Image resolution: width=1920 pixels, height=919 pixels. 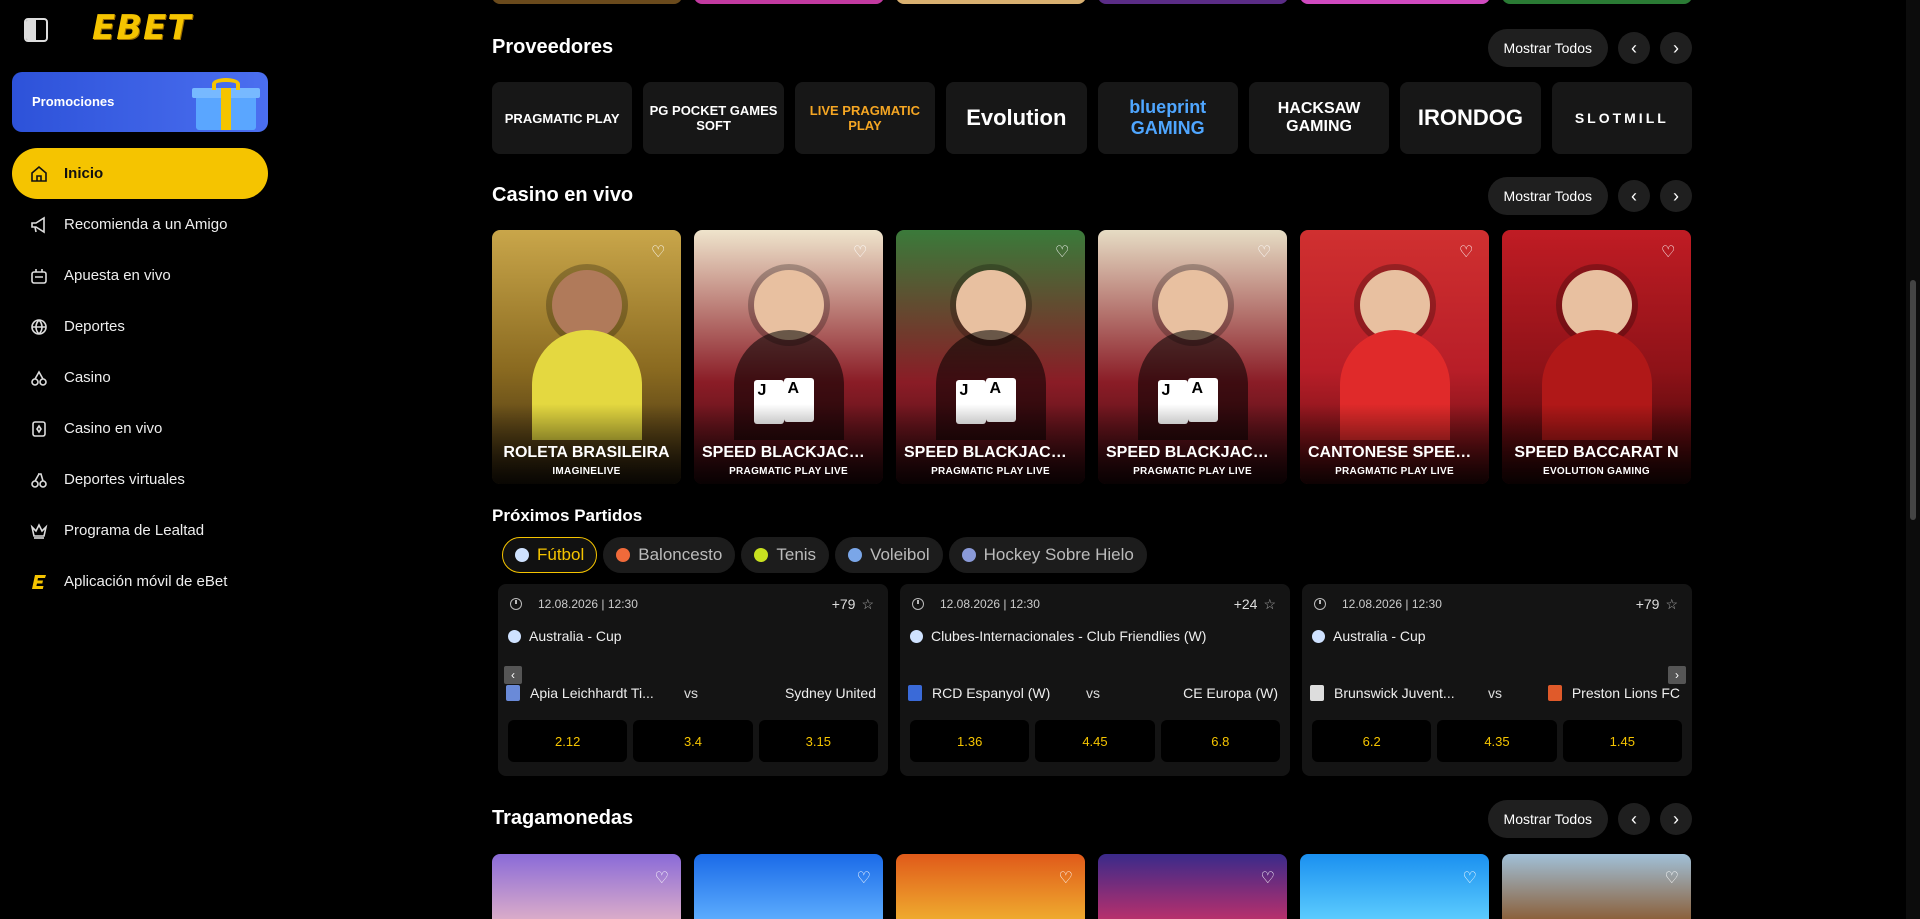 I want to click on sidebar-item-label: Inicio, so click(x=84, y=173).